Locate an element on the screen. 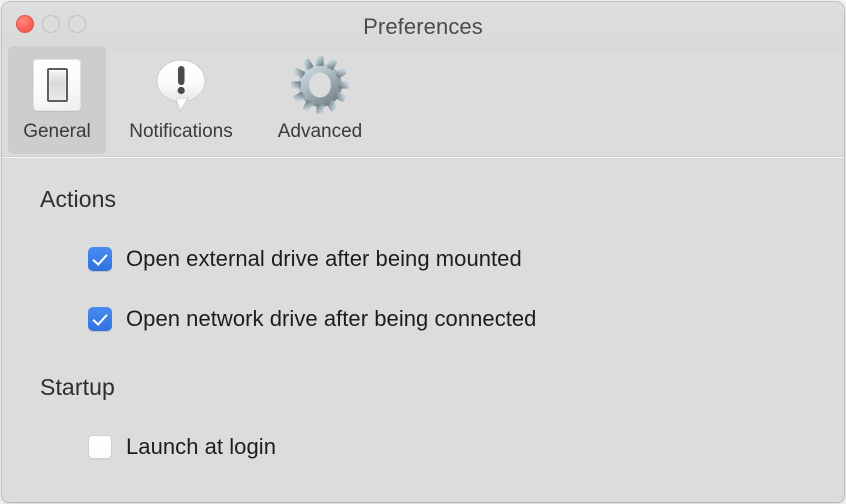 Image resolution: width=846 pixels, height=504 pixels. tab-general-label: General is located at coordinates (57, 131).